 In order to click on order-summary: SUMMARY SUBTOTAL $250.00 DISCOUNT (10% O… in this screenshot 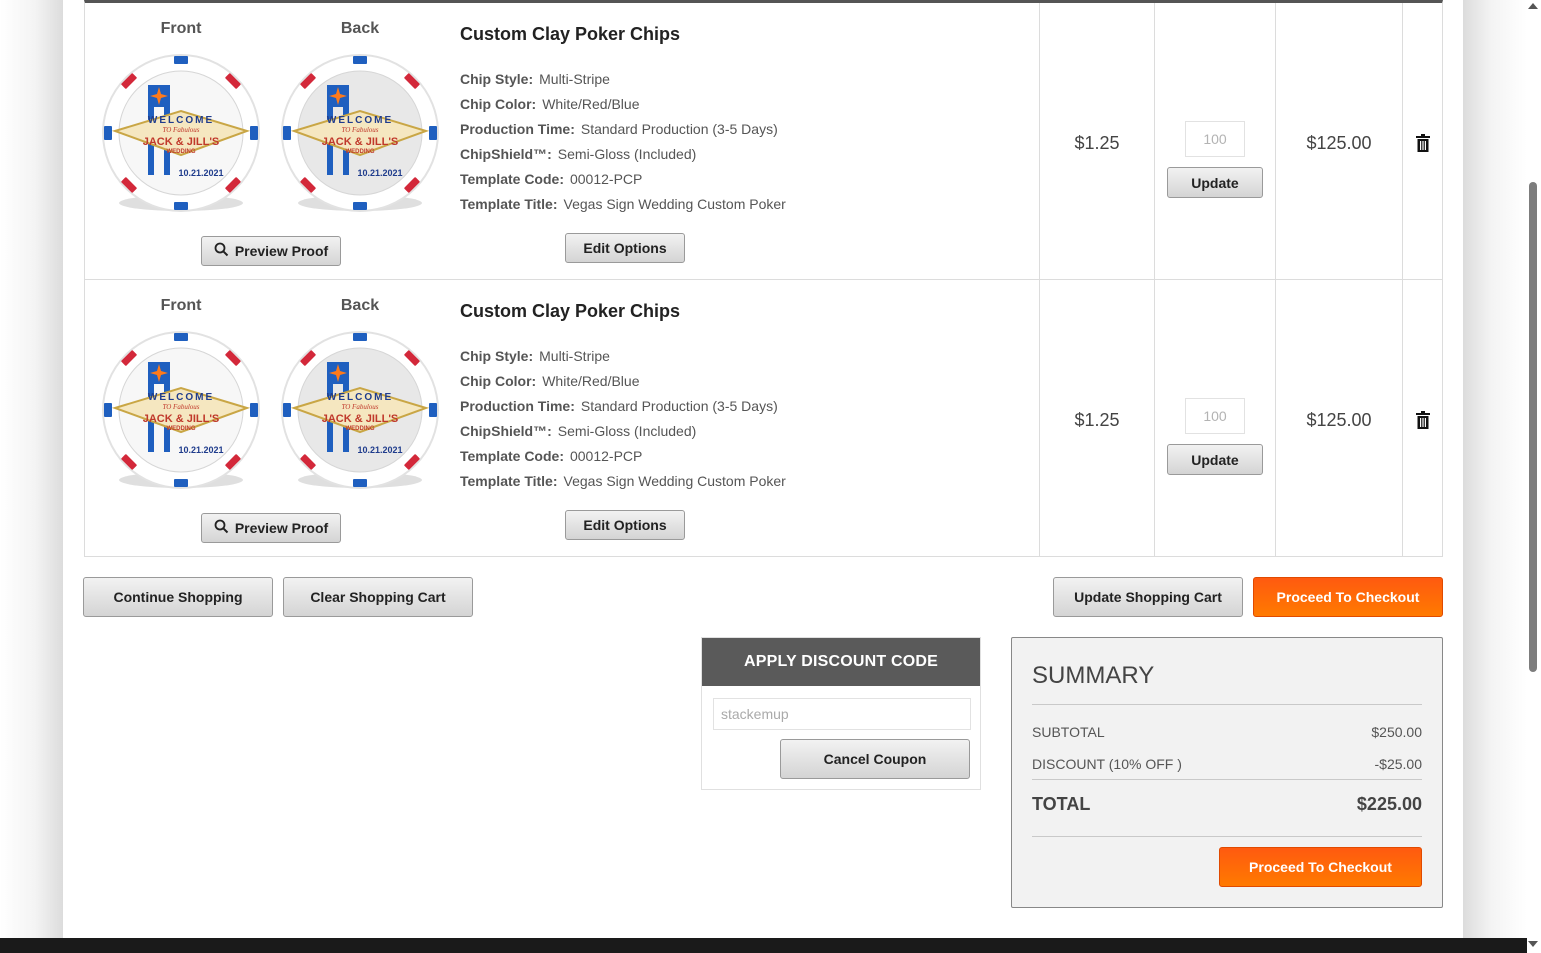, I will do `click(1227, 772)`.